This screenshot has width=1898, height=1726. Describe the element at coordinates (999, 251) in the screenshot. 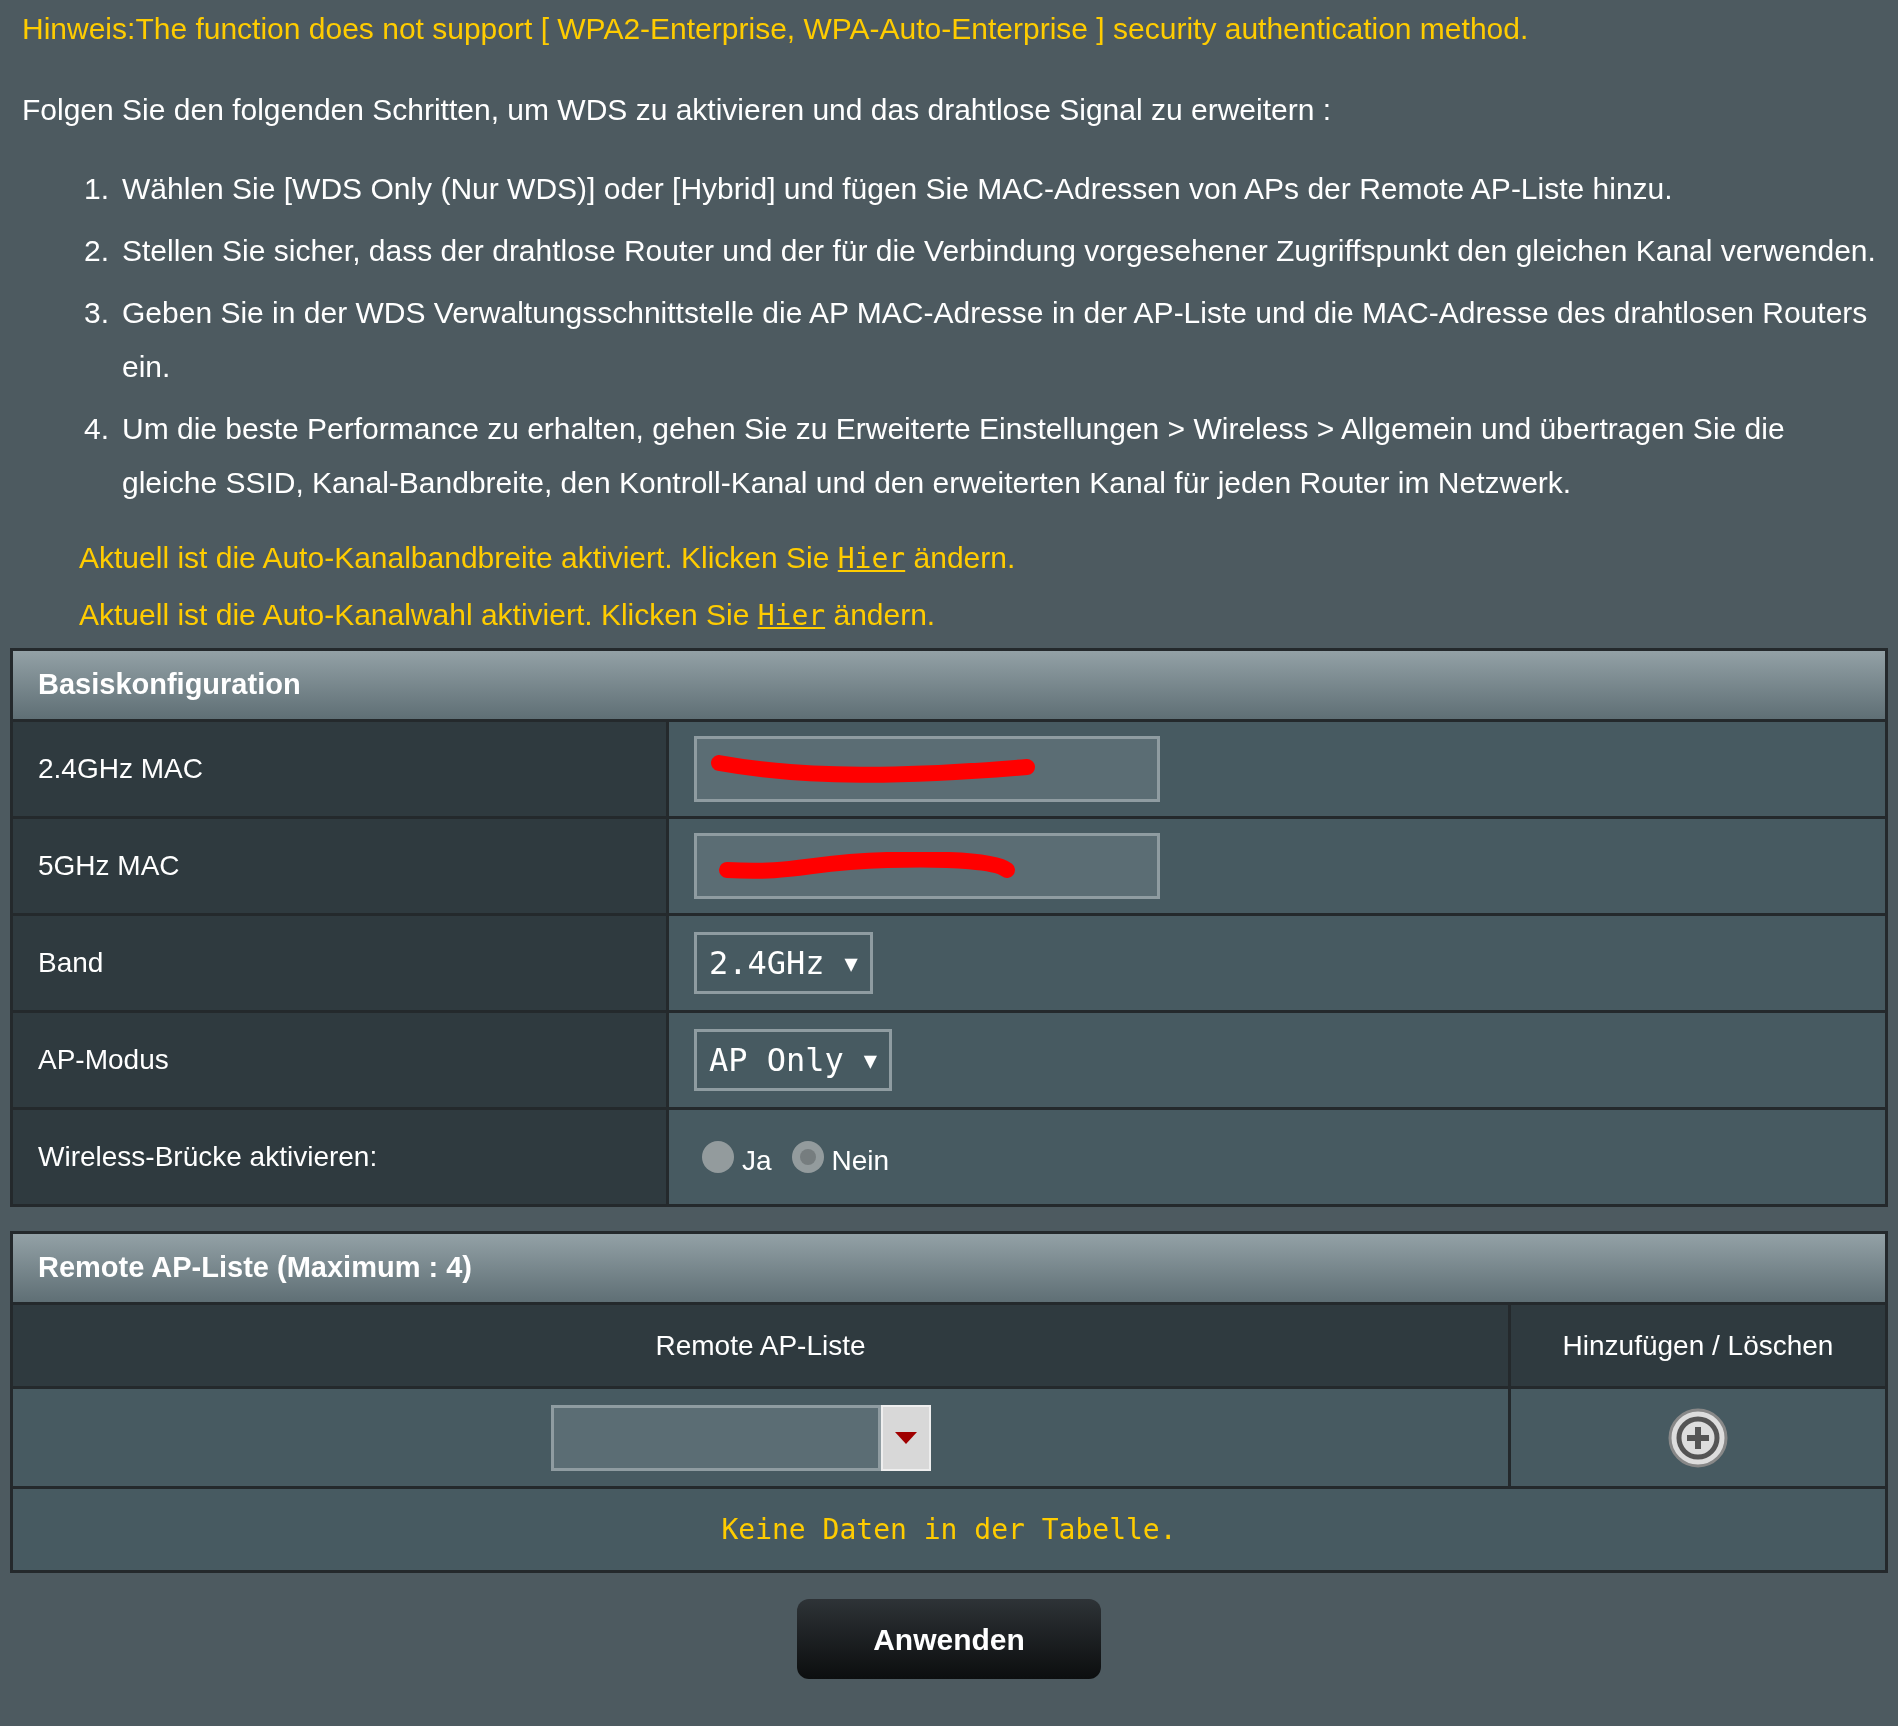

I see `step-text: Stellen Sie sicher, dass der drahtlose Router und der für die Verbindung vorgesehener Zugriffspunkt den gleichen Kanal verwenden.` at that location.